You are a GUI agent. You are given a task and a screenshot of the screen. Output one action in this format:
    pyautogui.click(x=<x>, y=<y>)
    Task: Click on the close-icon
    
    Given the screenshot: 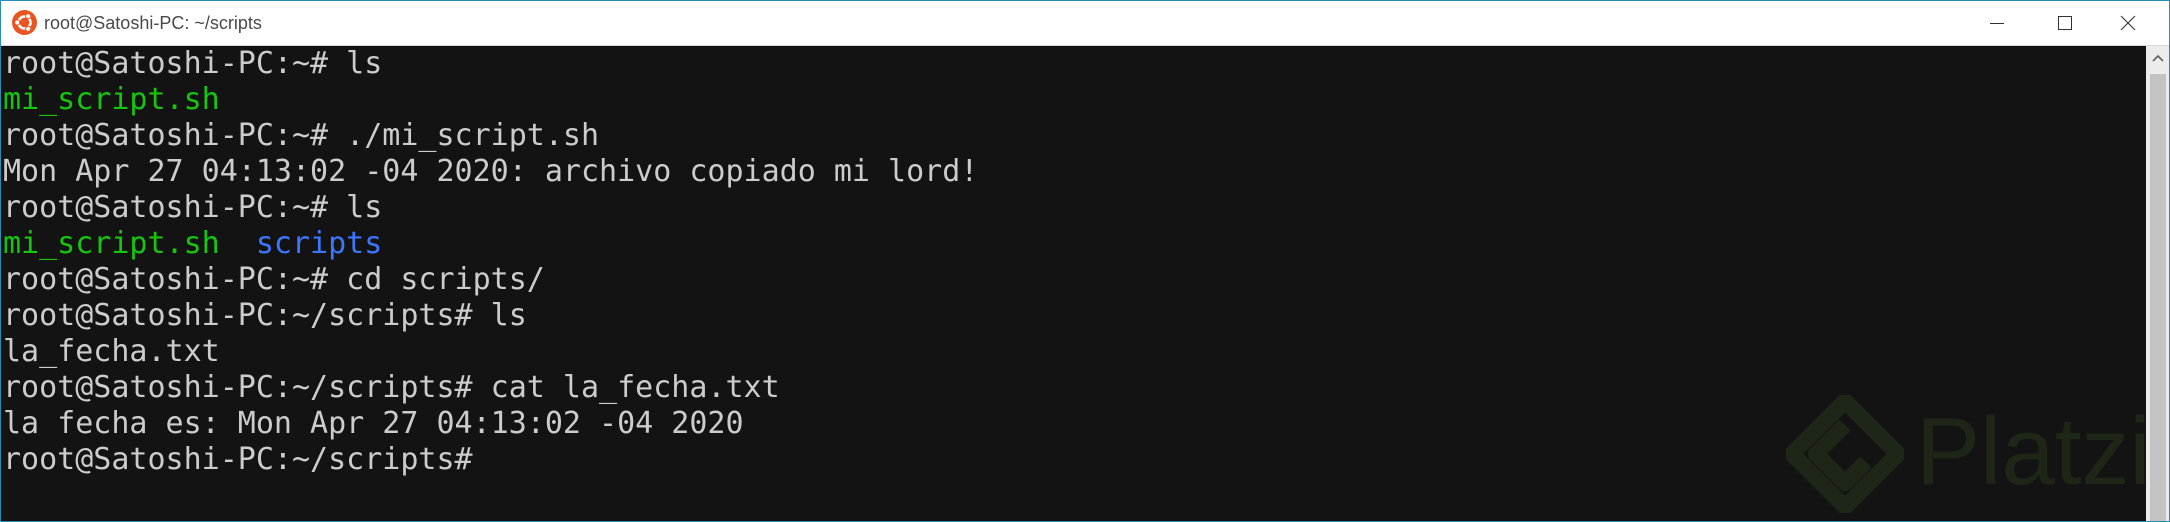 What is the action you would take?
    pyautogui.click(x=2128, y=23)
    